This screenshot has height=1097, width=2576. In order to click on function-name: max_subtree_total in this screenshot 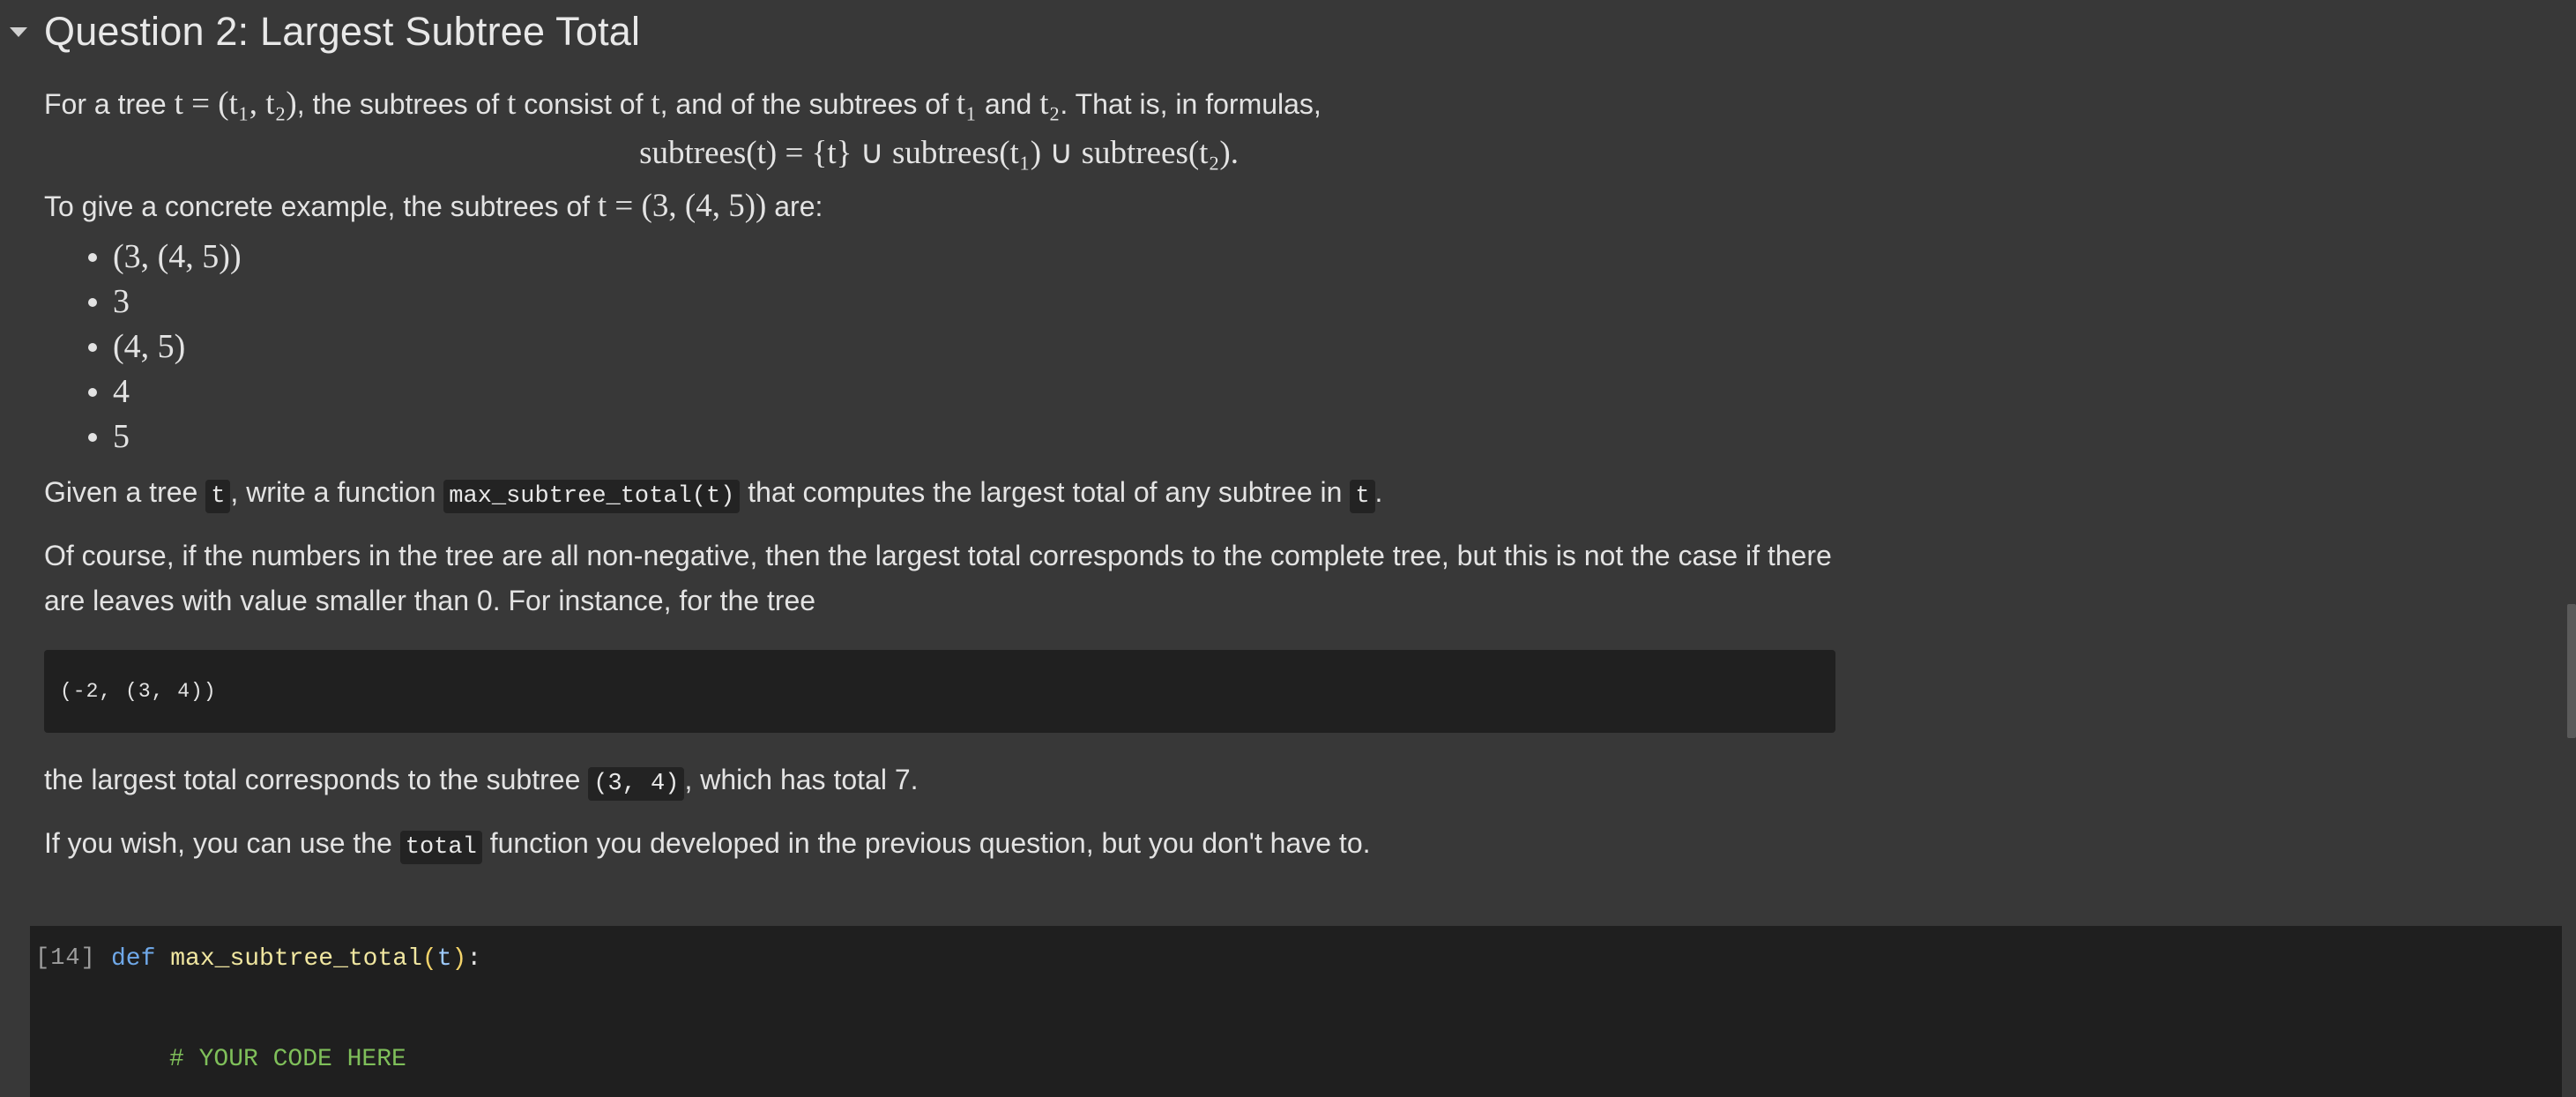, I will do `click(296, 959)`.